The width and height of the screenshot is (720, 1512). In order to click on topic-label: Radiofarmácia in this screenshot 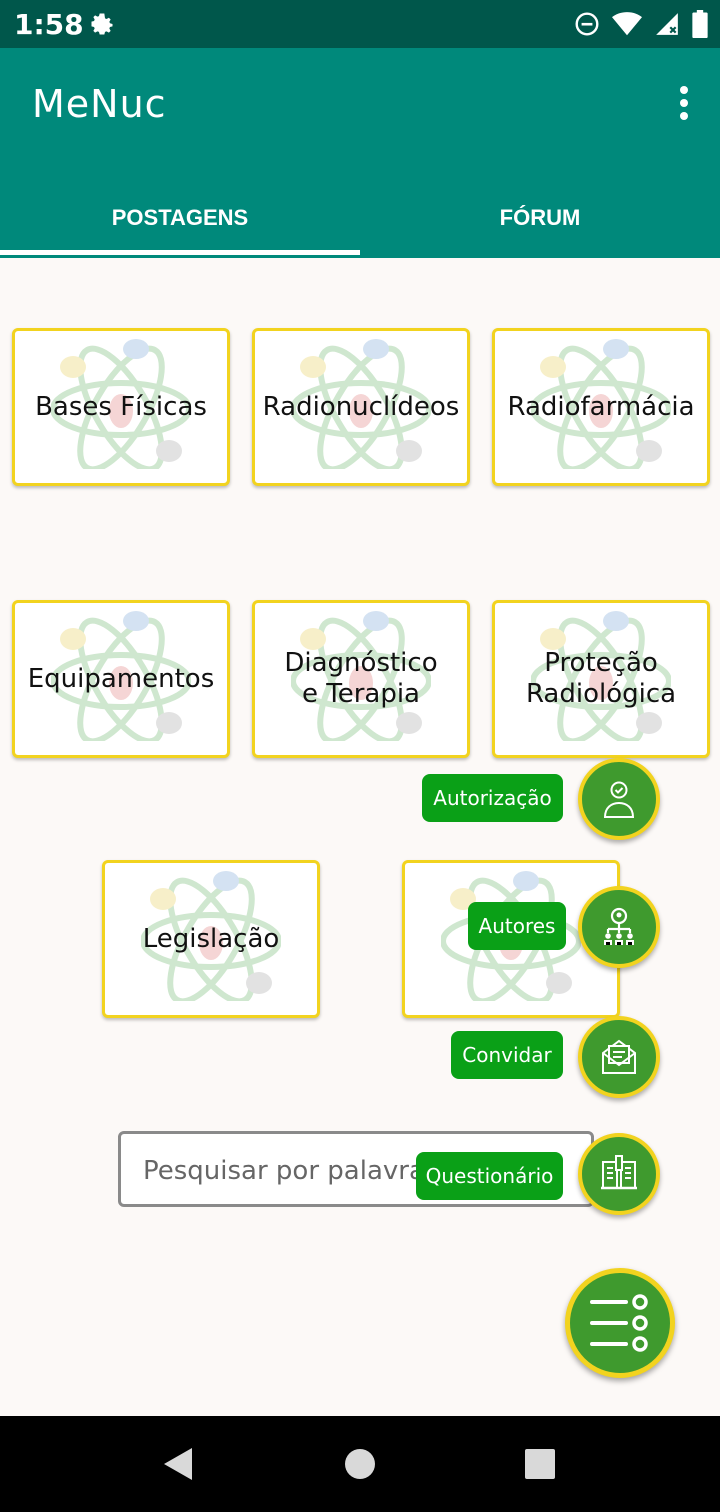, I will do `click(601, 406)`.